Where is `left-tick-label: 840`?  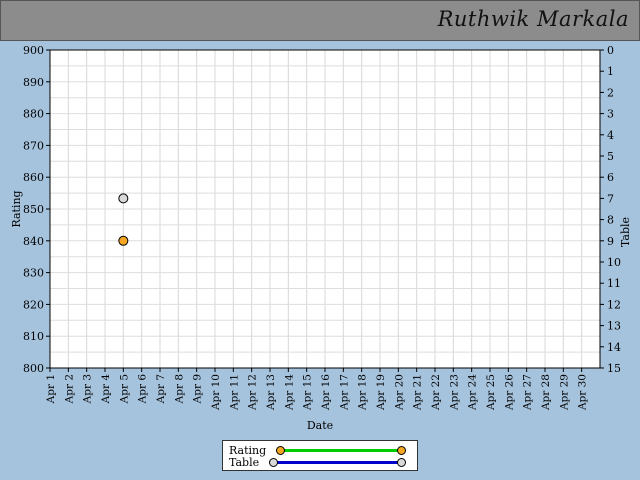
left-tick-label: 840 is located at coordinates (33, 241).